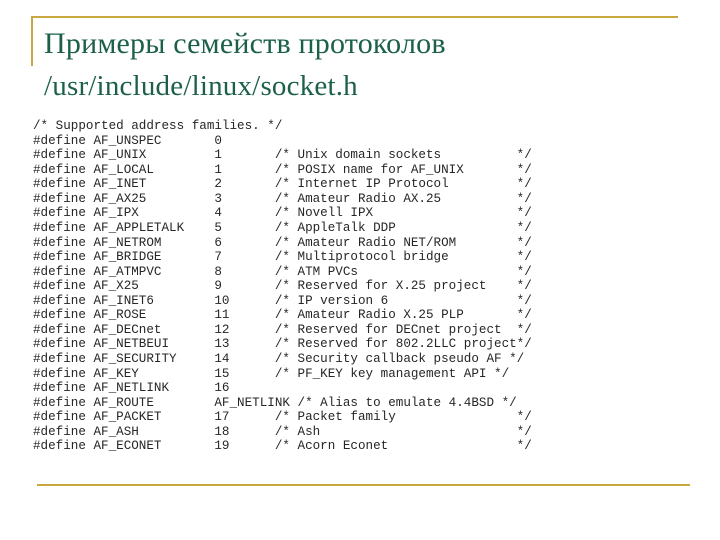 This screenshot has width=720, height=540. I want to click on code-line: #define AF_ATMPVC 8 /* ATM PVCs */, so click(282, 271).